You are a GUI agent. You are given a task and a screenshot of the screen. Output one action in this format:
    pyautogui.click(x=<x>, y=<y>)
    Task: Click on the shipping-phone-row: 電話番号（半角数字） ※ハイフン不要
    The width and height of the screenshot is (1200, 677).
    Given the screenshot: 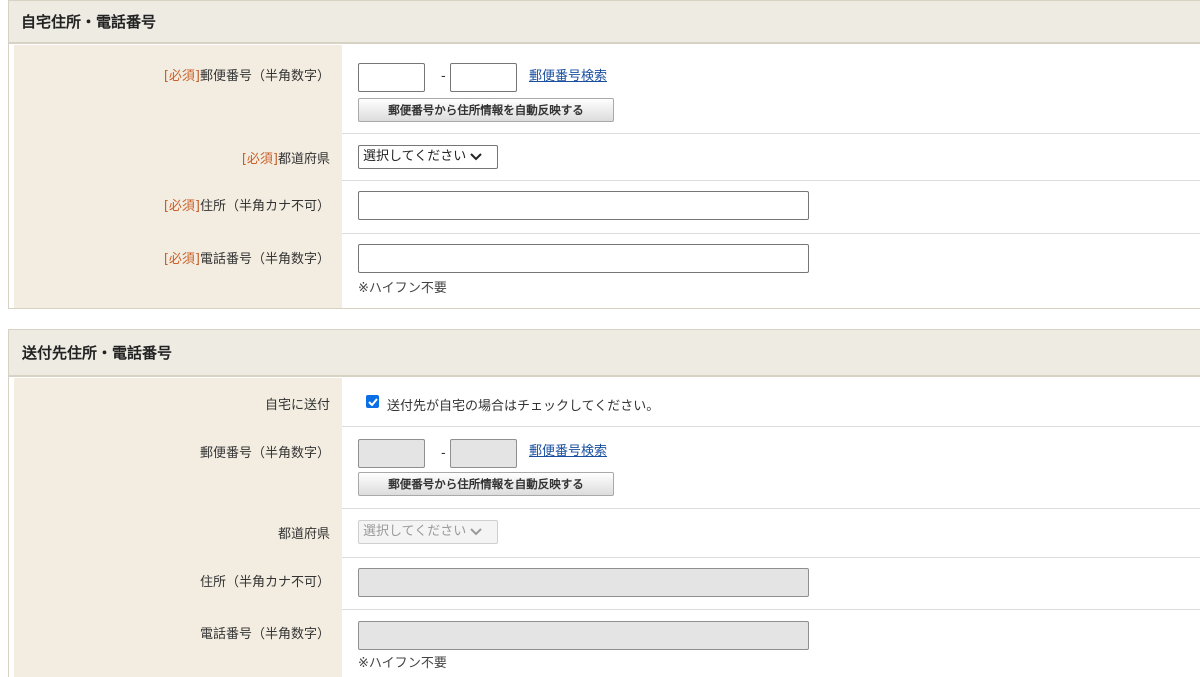 What is the action you would take?
    pyautogui.click(x=607, y=643)
    